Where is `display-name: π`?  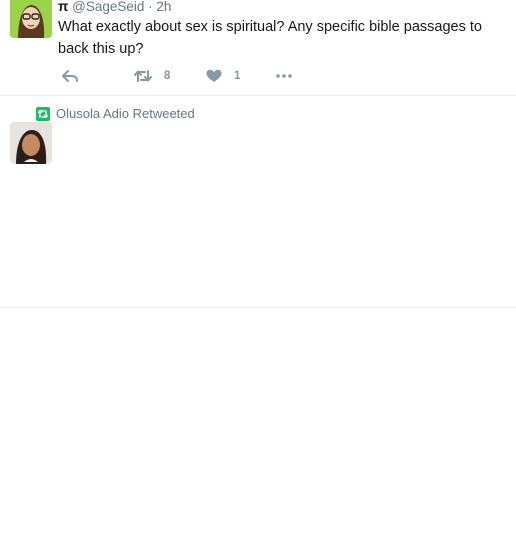 display-name: π is located at coordinates (63, 7).